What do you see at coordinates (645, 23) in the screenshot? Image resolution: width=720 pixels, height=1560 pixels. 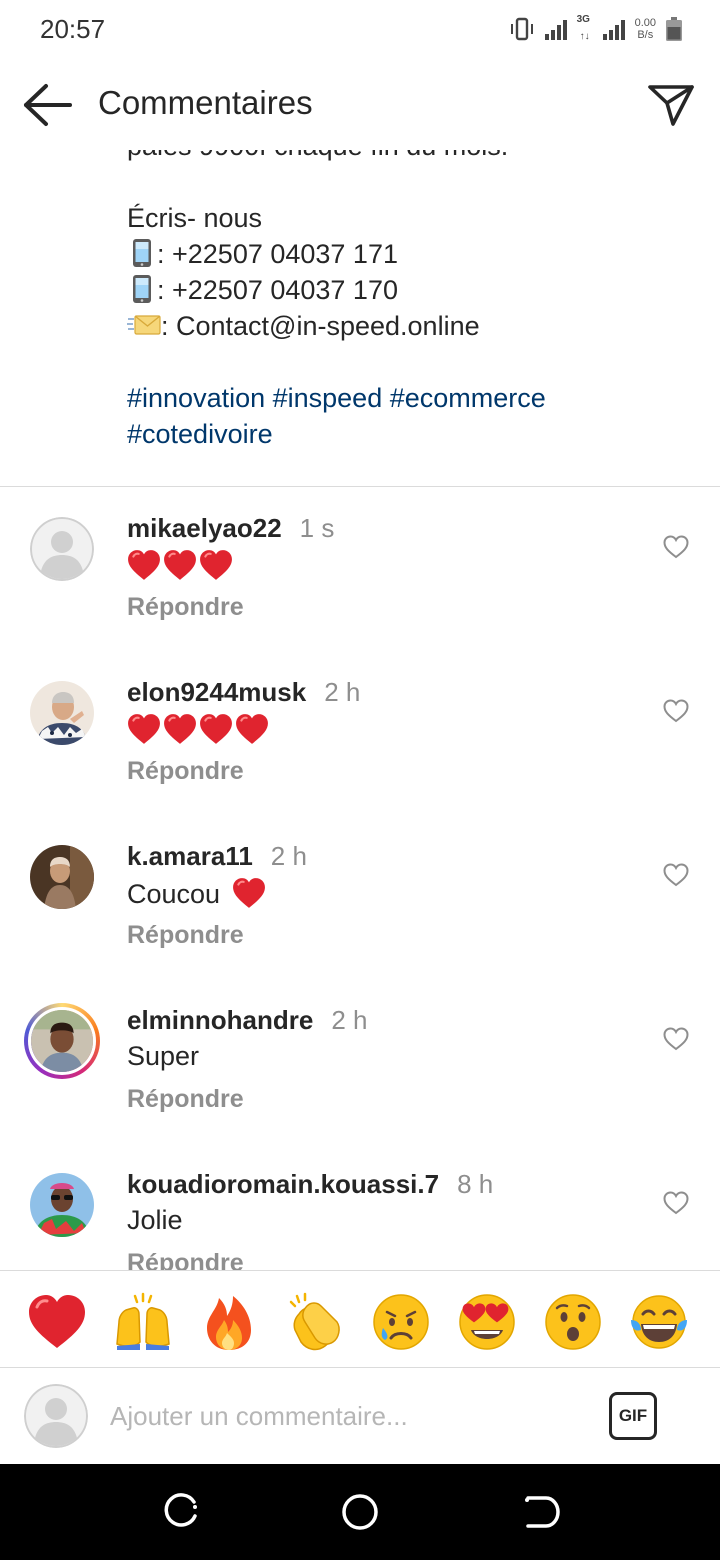 I see `net-speed-value: 0.00` at bounding box center [645, 23].